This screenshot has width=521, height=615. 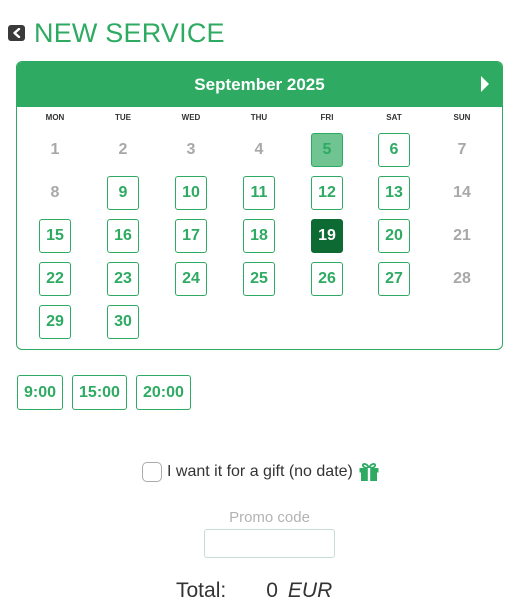 I want to click on calendar-day-4: 4, so click(x=259, y=149).